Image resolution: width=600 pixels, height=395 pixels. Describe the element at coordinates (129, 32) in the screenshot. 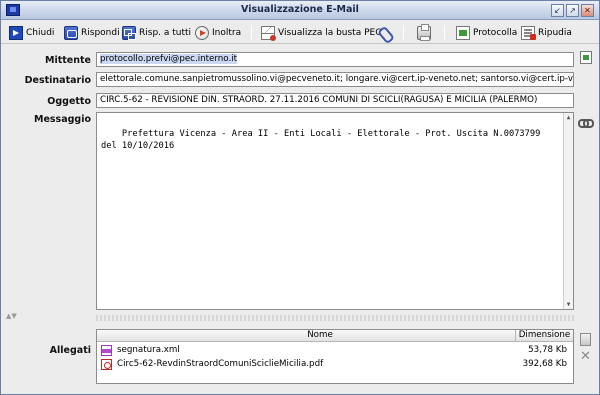

I see `reply-all-icon` at that location.